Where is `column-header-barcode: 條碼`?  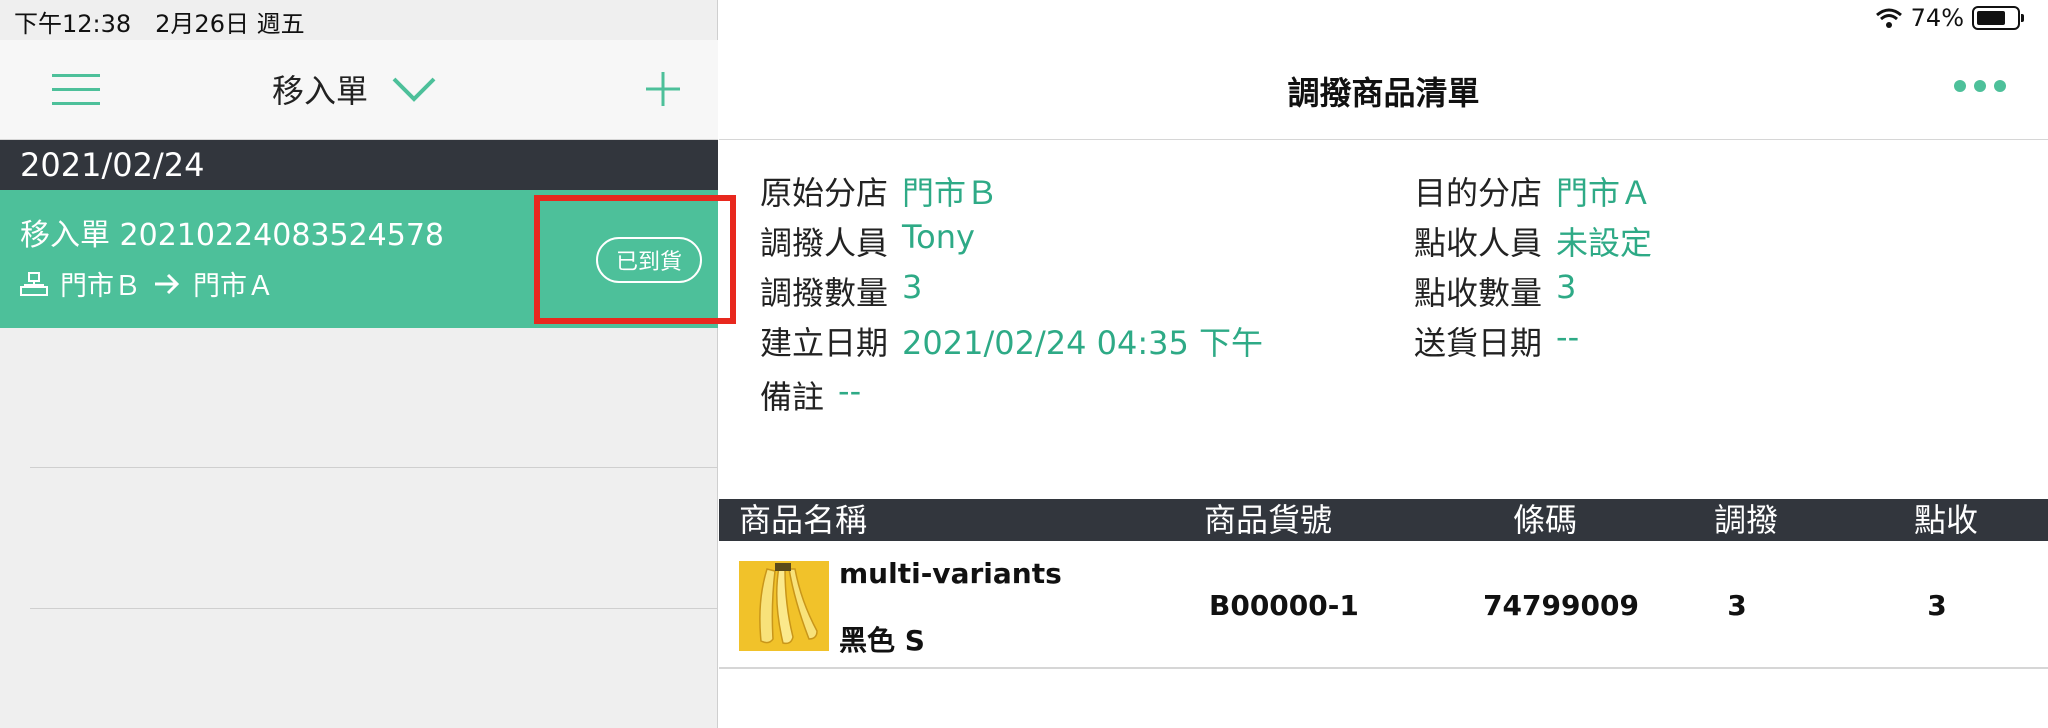
column-header-barcode: 條碼 is located at coordinates (1545, 520).